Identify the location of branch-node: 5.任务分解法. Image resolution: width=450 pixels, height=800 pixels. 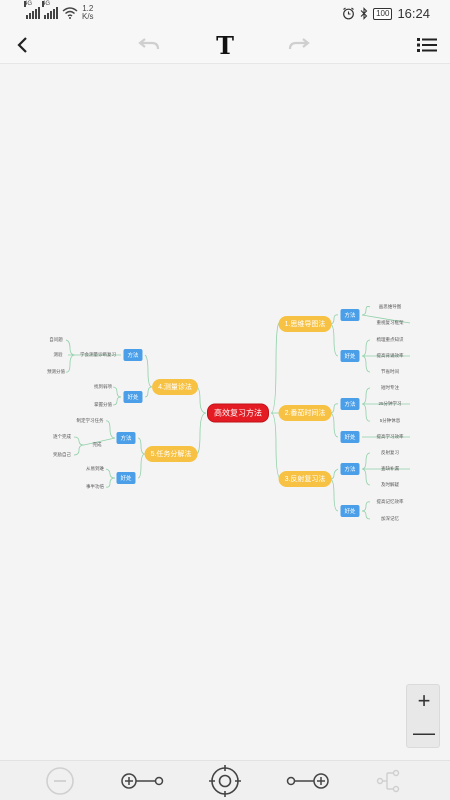
(171, 454).